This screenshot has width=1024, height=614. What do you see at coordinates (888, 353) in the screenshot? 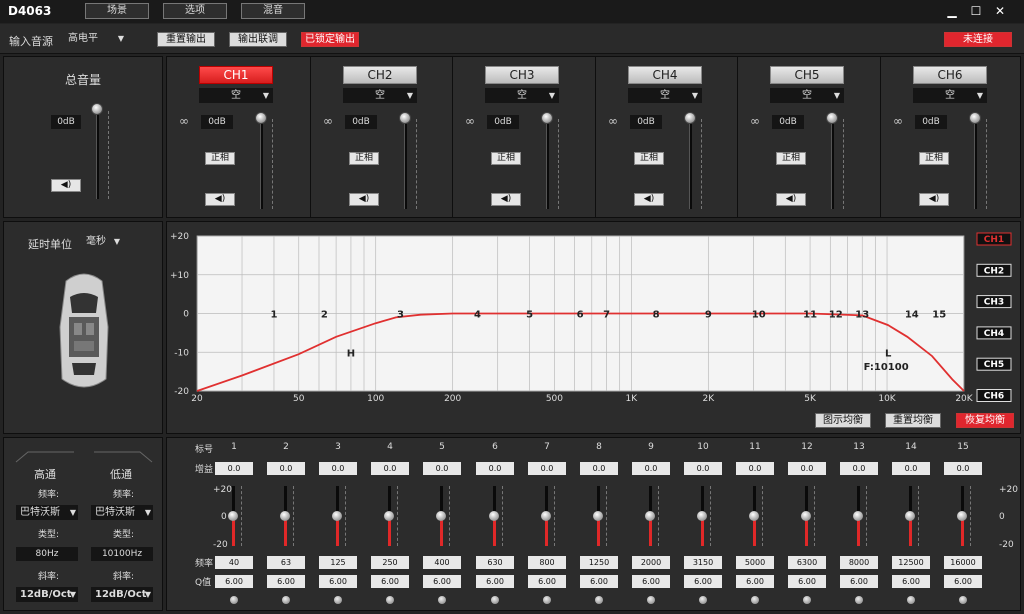
I see `graph-lowpass-marker: L` at bounding box center [888, 353].